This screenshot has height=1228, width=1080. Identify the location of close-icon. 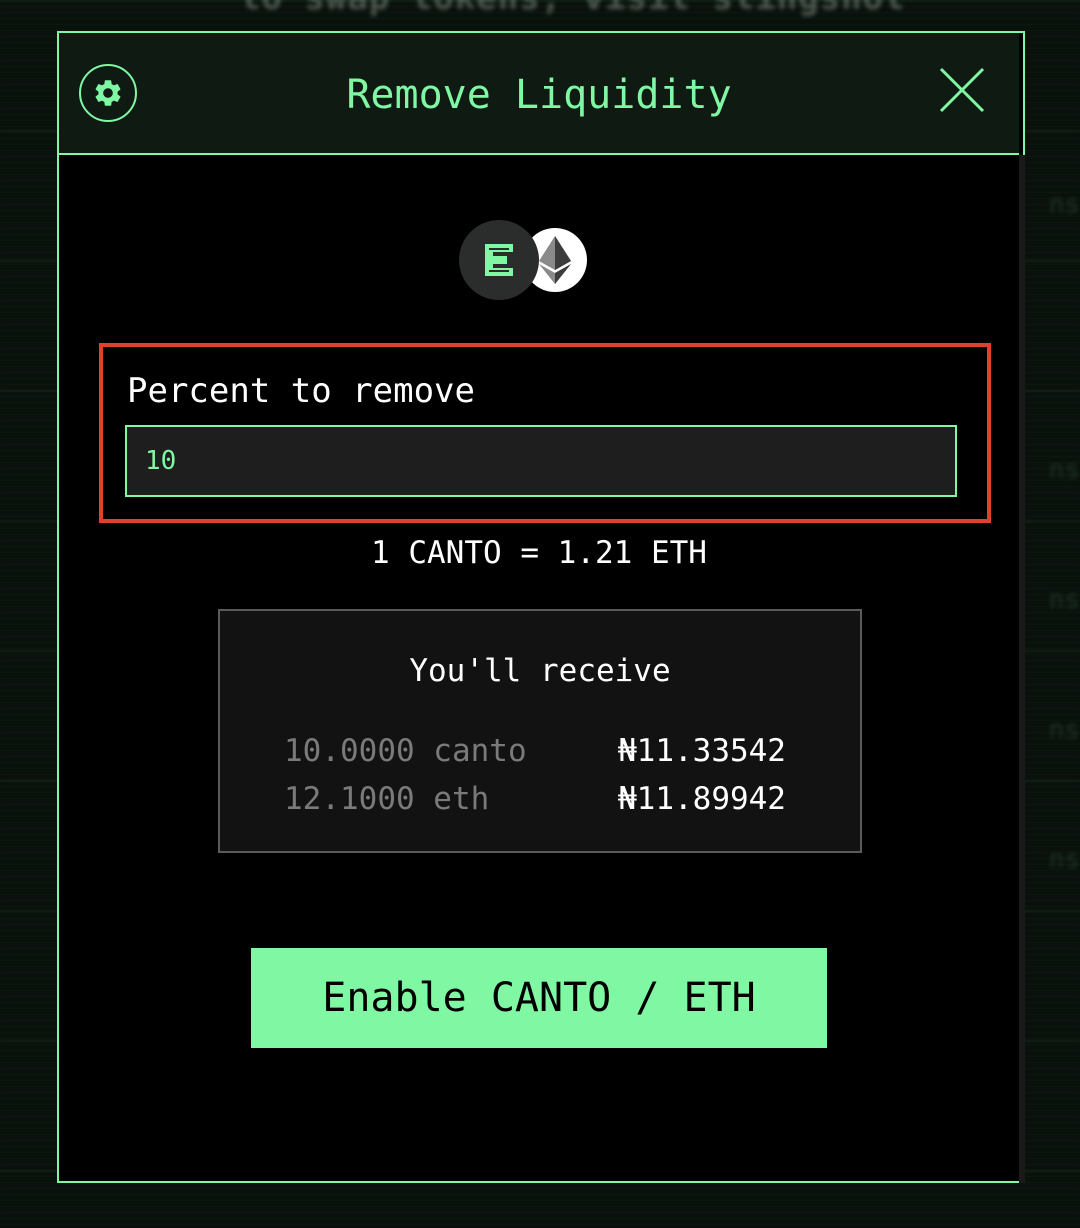
(962, 90).